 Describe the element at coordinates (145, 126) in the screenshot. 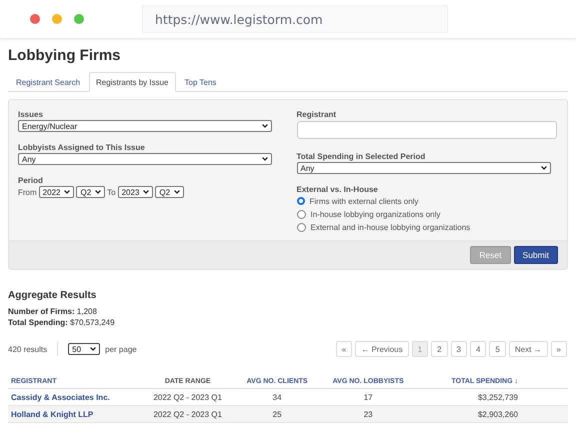

I see `issues-dropdown: Energy/Nuclear` at that location.